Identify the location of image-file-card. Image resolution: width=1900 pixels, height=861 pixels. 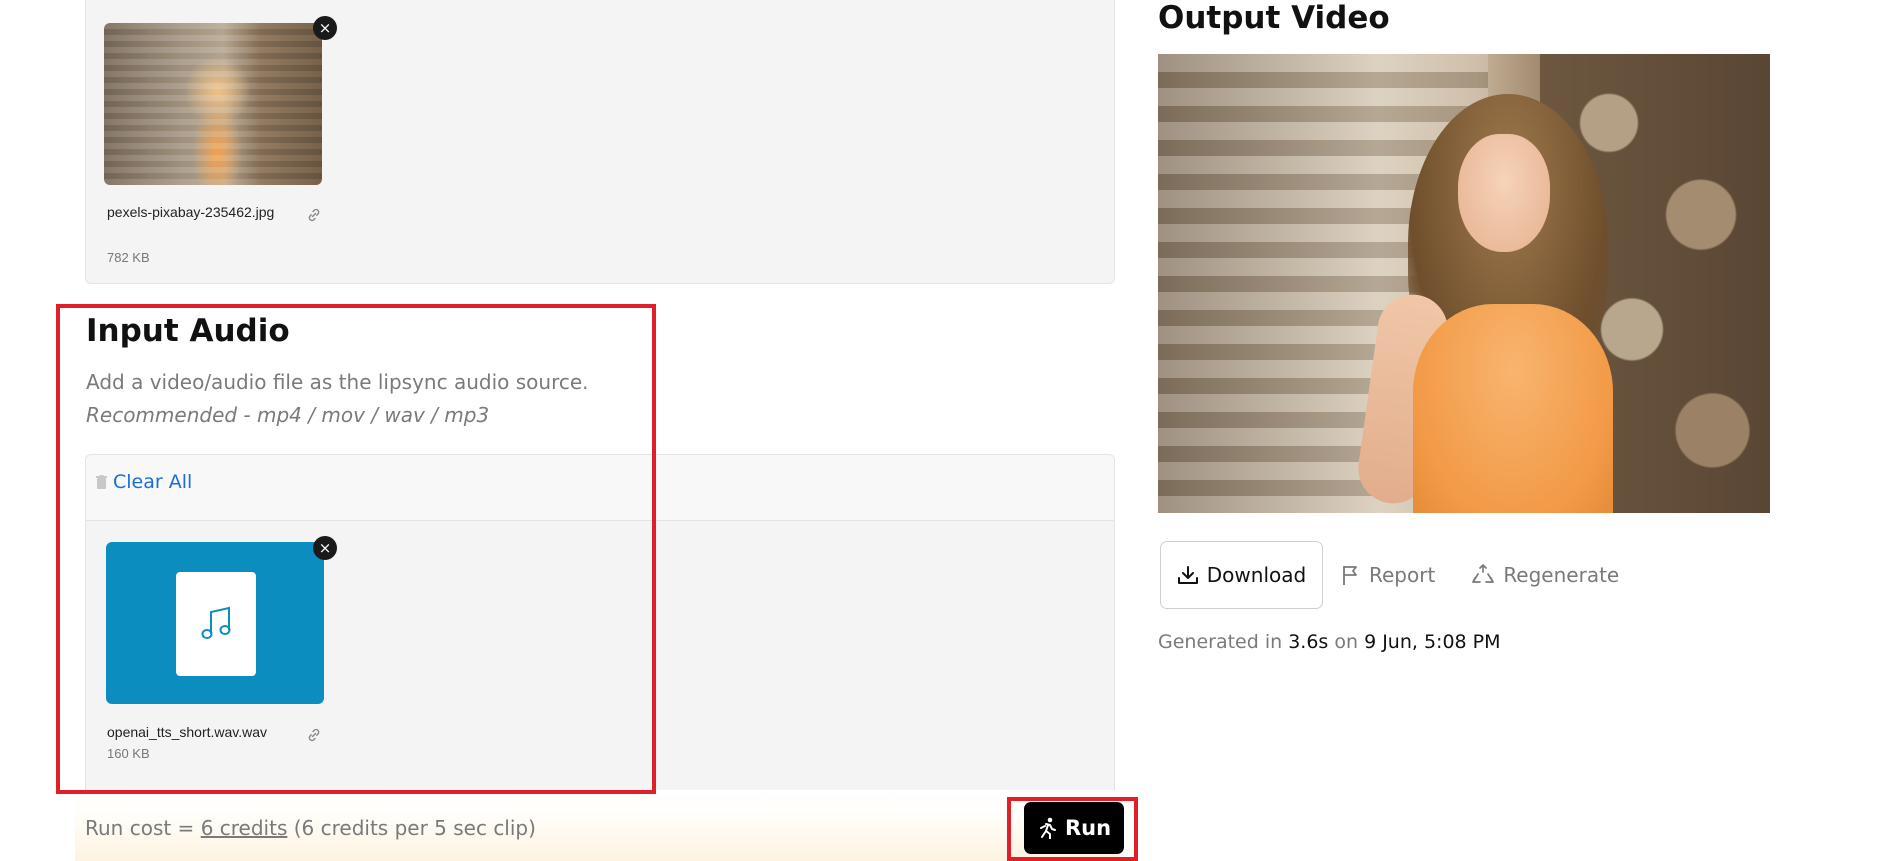
(214, 104).